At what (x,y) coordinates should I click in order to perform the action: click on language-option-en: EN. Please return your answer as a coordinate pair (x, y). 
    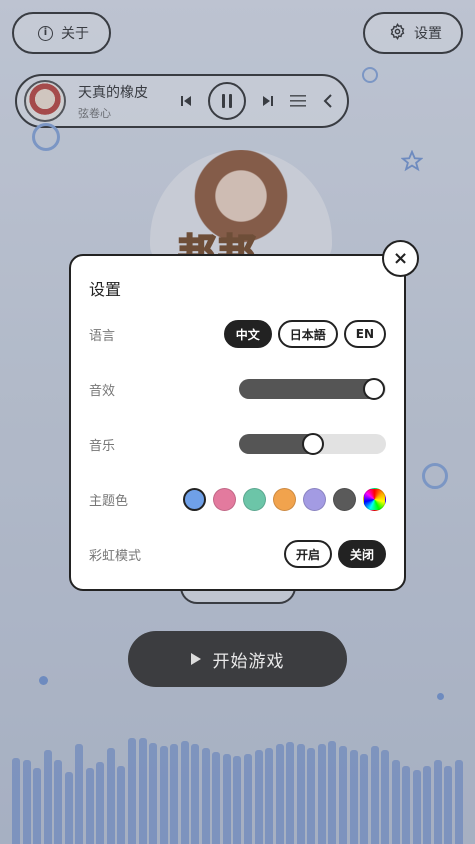
    Looking at the image, I should click on (364, 334).